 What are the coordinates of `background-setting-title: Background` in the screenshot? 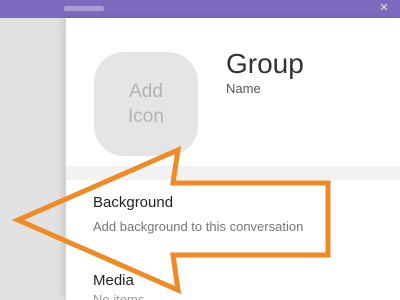 It's located at (133, 202).